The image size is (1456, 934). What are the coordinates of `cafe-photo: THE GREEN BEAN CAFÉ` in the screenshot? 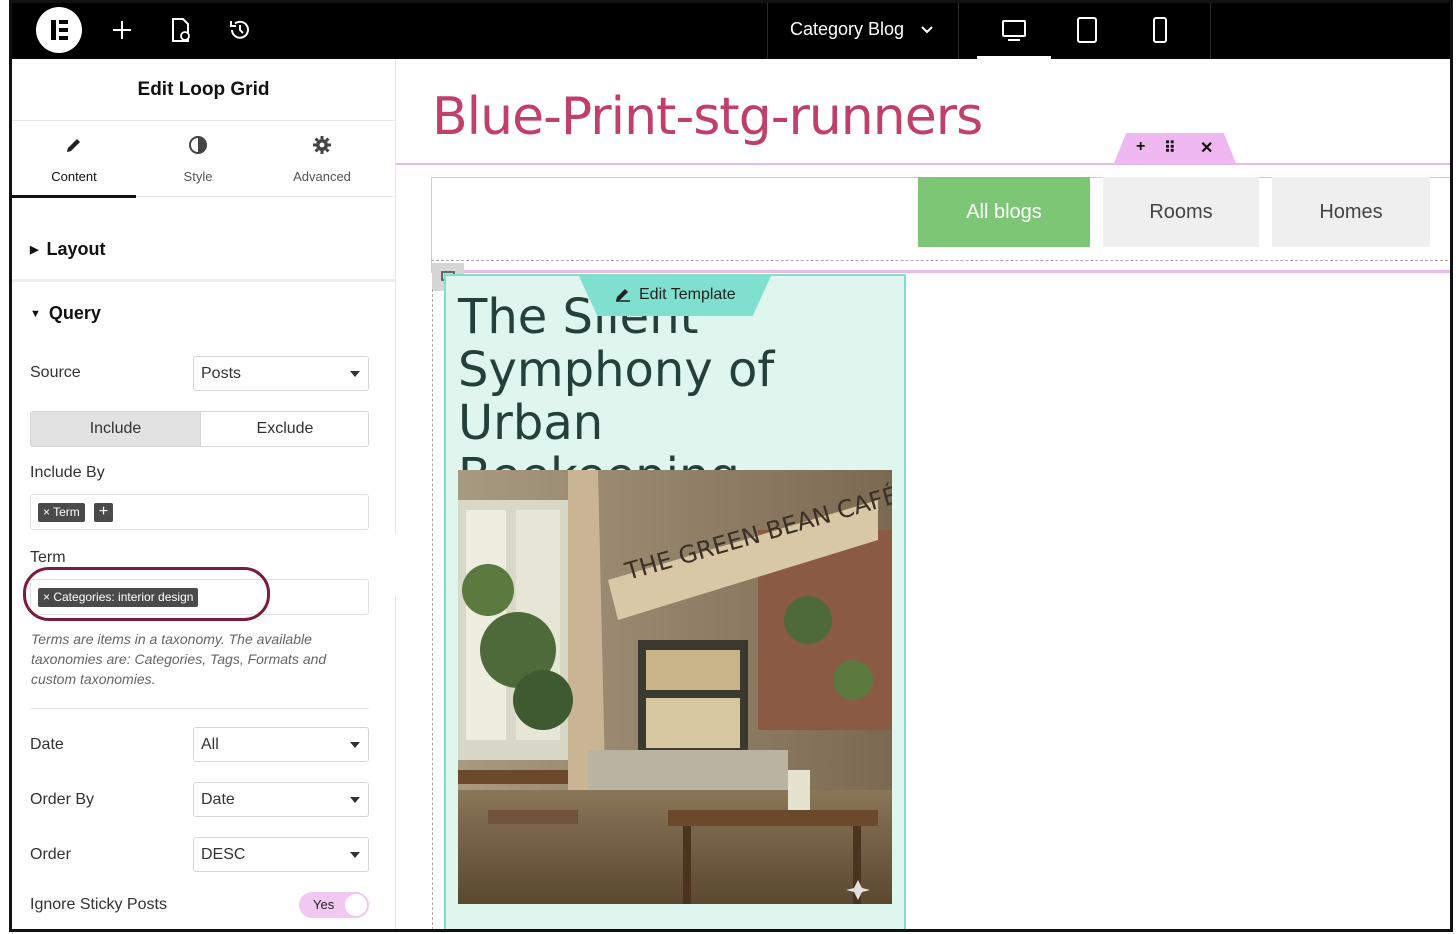 It's located at (675, 687).